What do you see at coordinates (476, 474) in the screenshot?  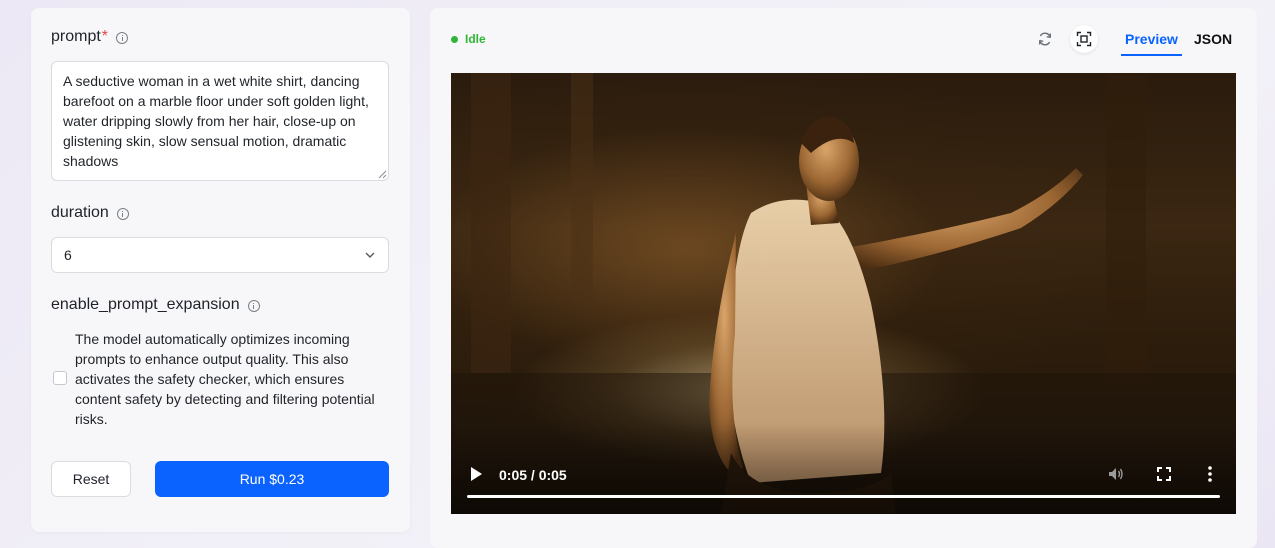 I see `play-icon` at bounding box center [476, 474].